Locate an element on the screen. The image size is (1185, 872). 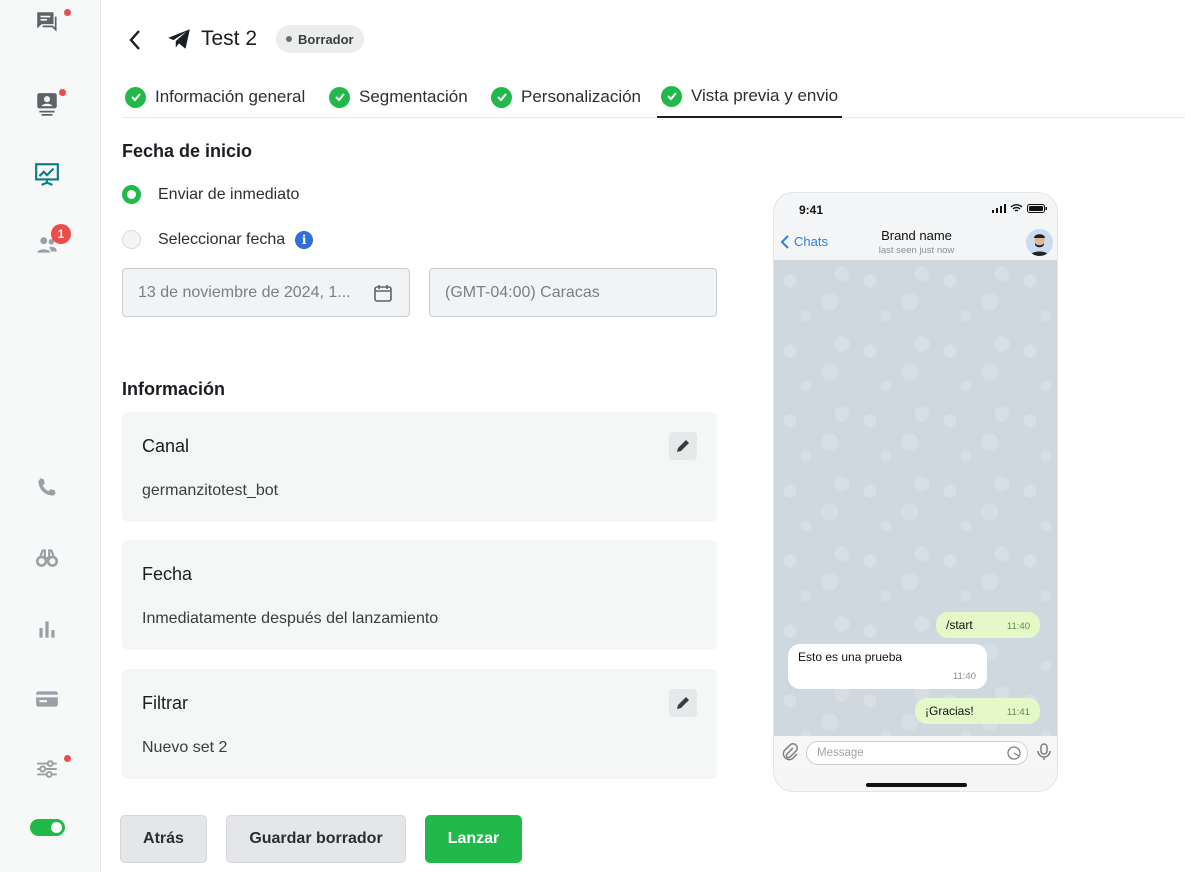
system-icons is located at coordinates (1019, 208).